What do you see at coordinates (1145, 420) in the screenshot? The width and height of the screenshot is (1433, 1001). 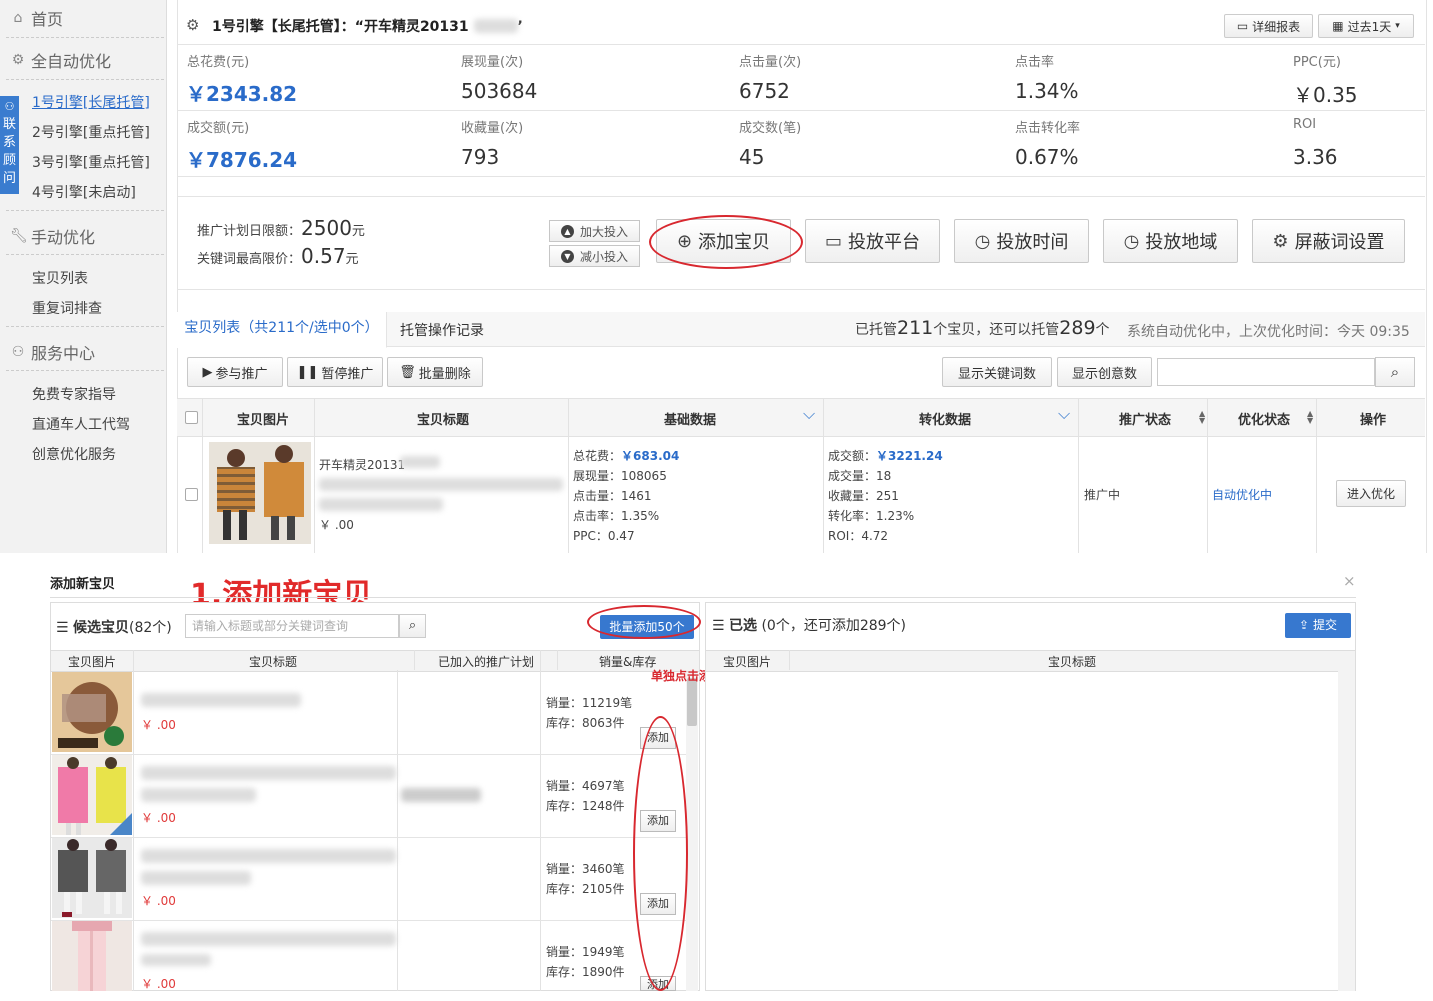 I see `col-header-promo-status: 推广状态` at bounding box center [1145, 420].